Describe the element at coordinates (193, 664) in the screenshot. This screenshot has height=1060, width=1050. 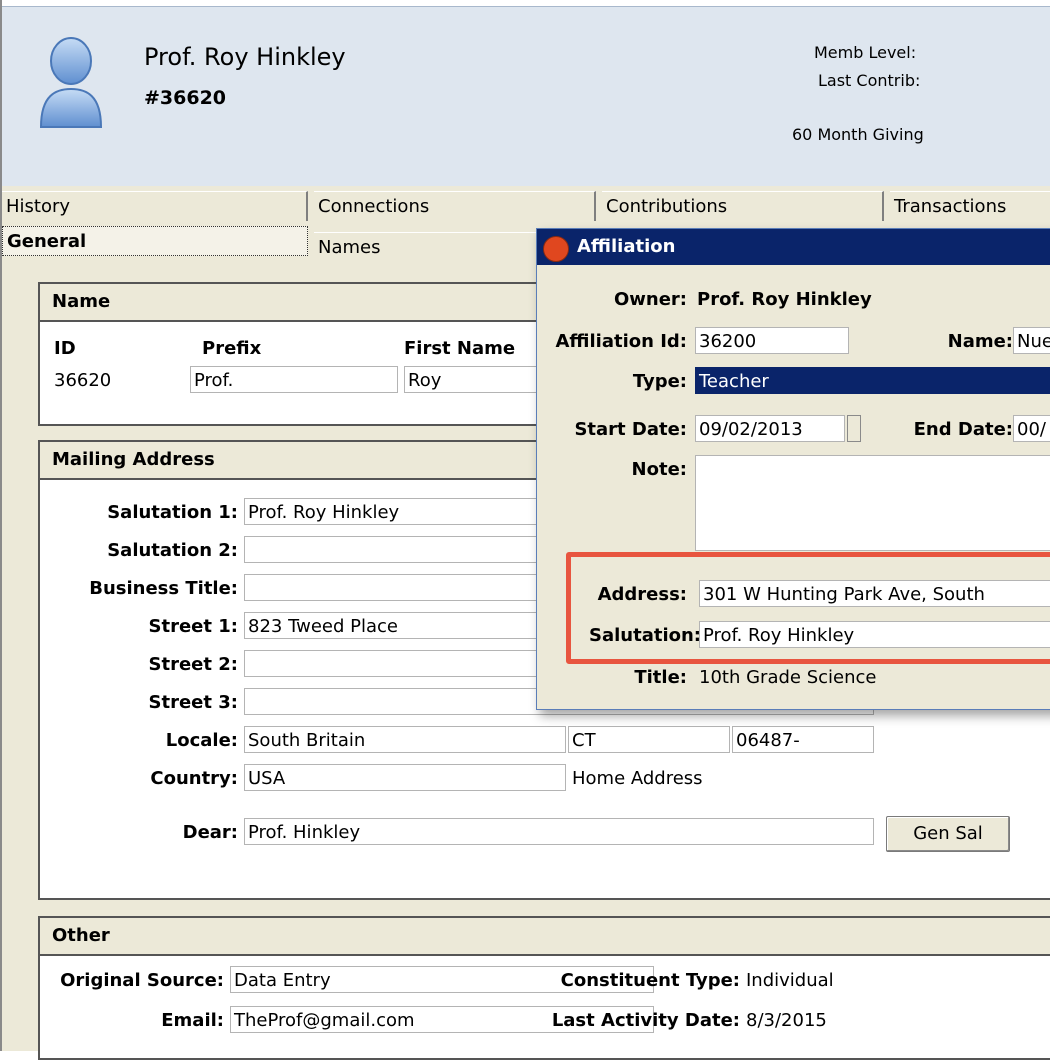
I see `street2-label: Street 2:` at that location.